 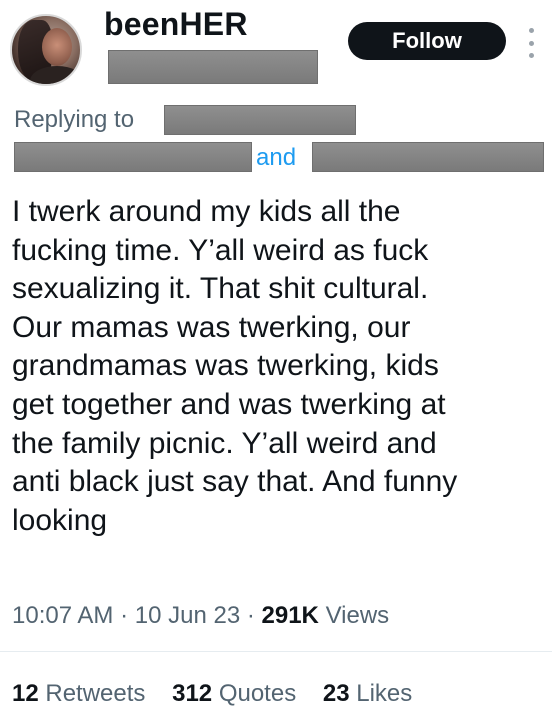 What do you see at coordinates (276, 651) in the screenshot?
I see `divider` at bounding box center [276, 651].